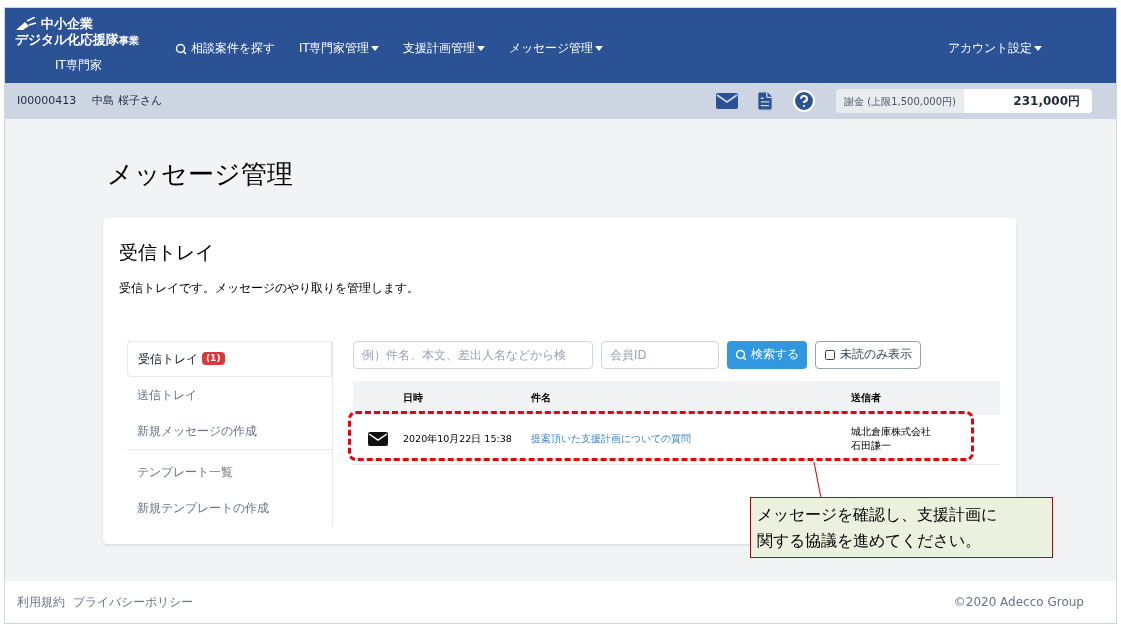  What do you see at coordinates (660, 354) in the screenshot?
I see `member-id-field: 会員ID` at bounding box center [660, 354].